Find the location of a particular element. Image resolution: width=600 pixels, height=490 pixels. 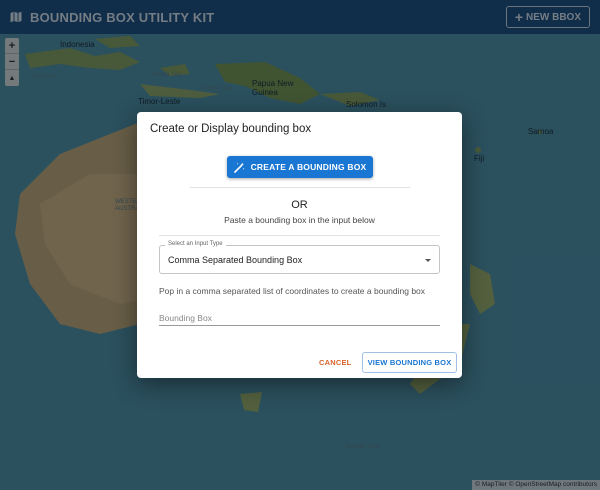

view-bounding-box-button: VIEW BOUNDING BOX is located at coordinates (409, 362).